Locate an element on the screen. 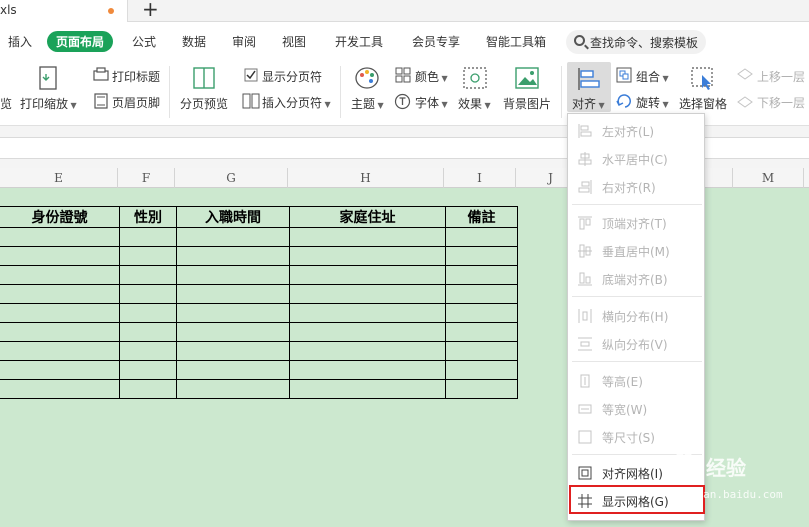  header-id-number: 身份證號 is located at coordinates (60, 217).